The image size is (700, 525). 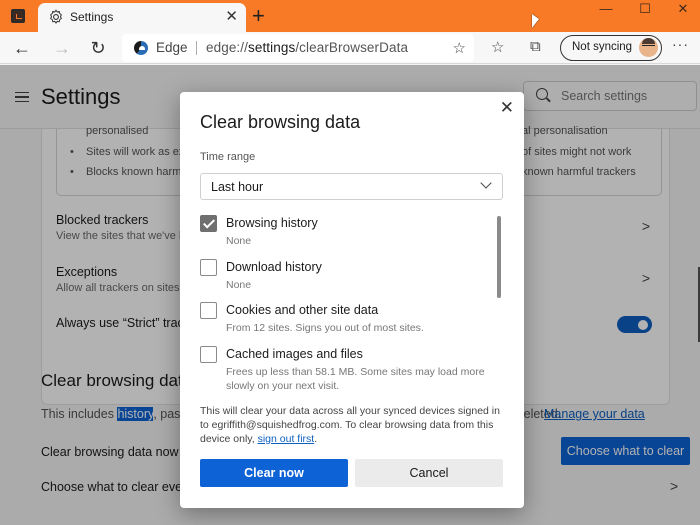 What do you see at coordinates (499, 257) in the screenshot?
I see `dialog-scrollbar` at bounding box center [499, 257].